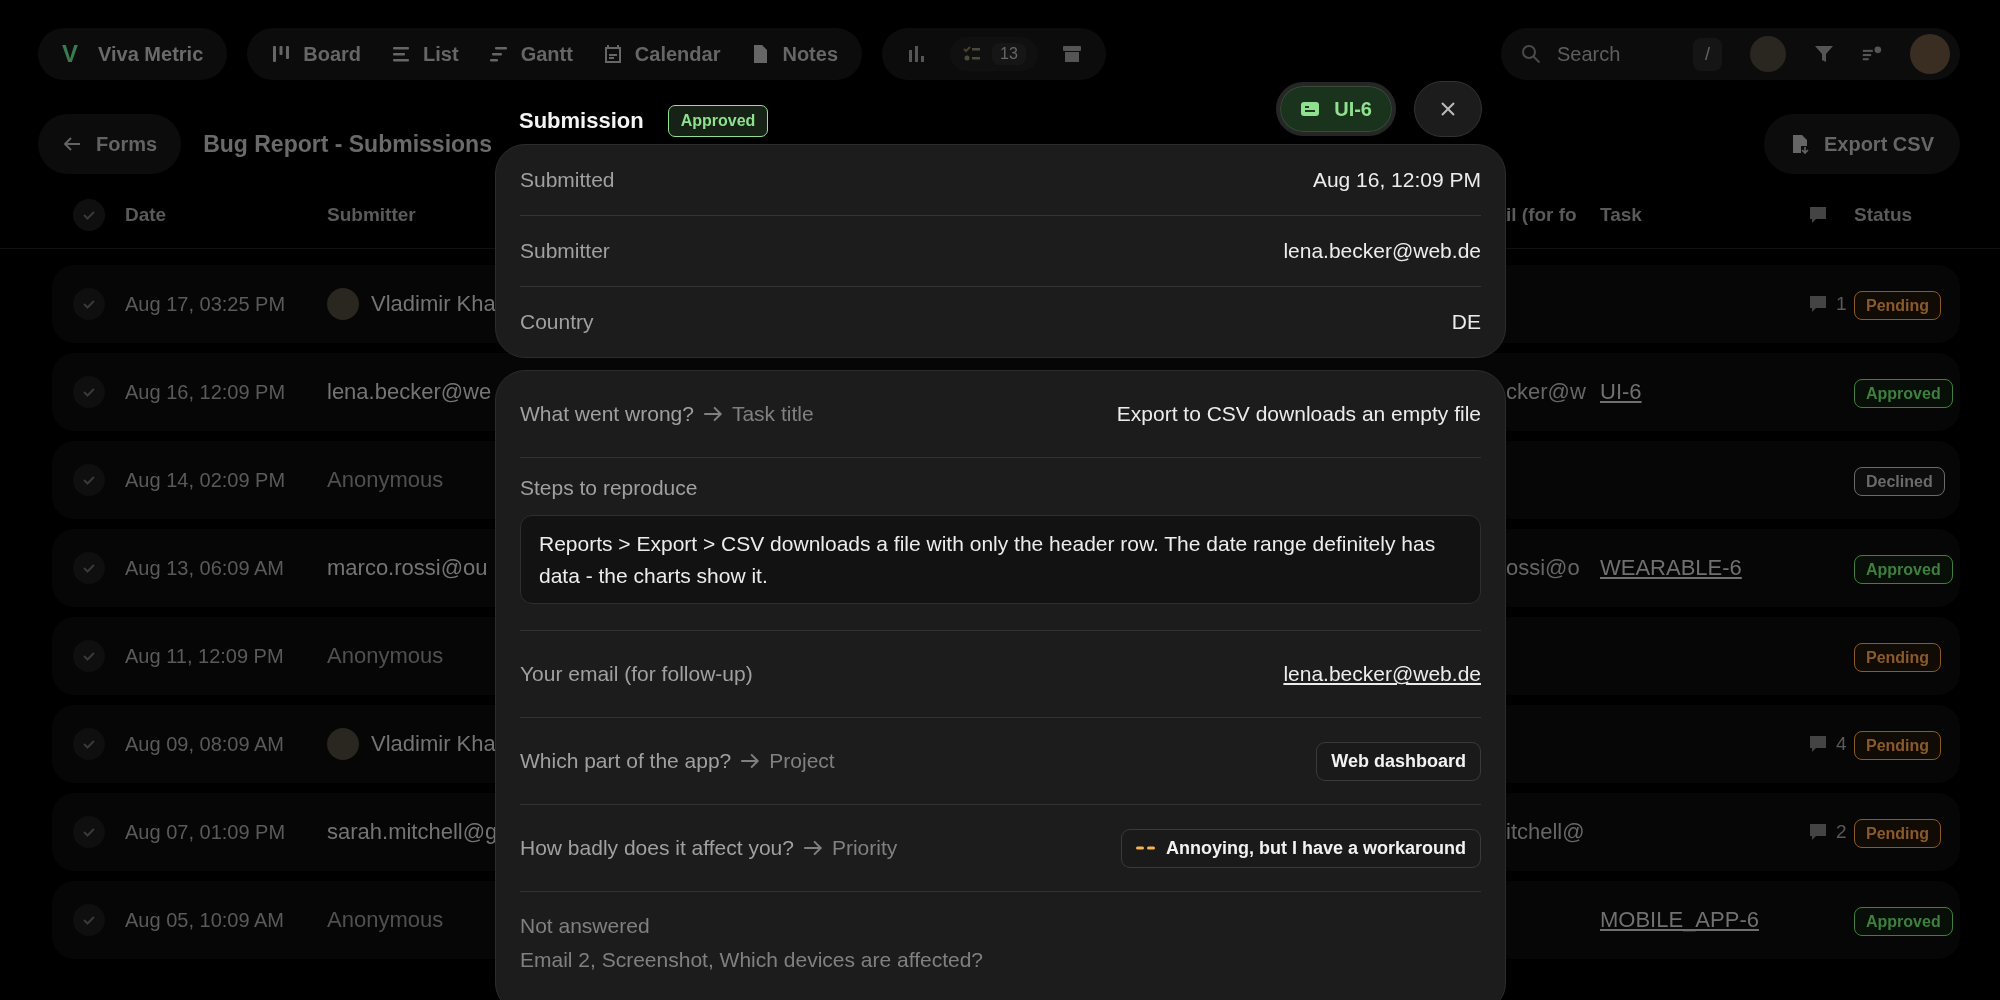 The height and width of the screenshot is (1000, 2000). What do you see at coordinates (802, 761) in the screenshot?
I see `mapped-field: Project` at bounding box center [802, 761].